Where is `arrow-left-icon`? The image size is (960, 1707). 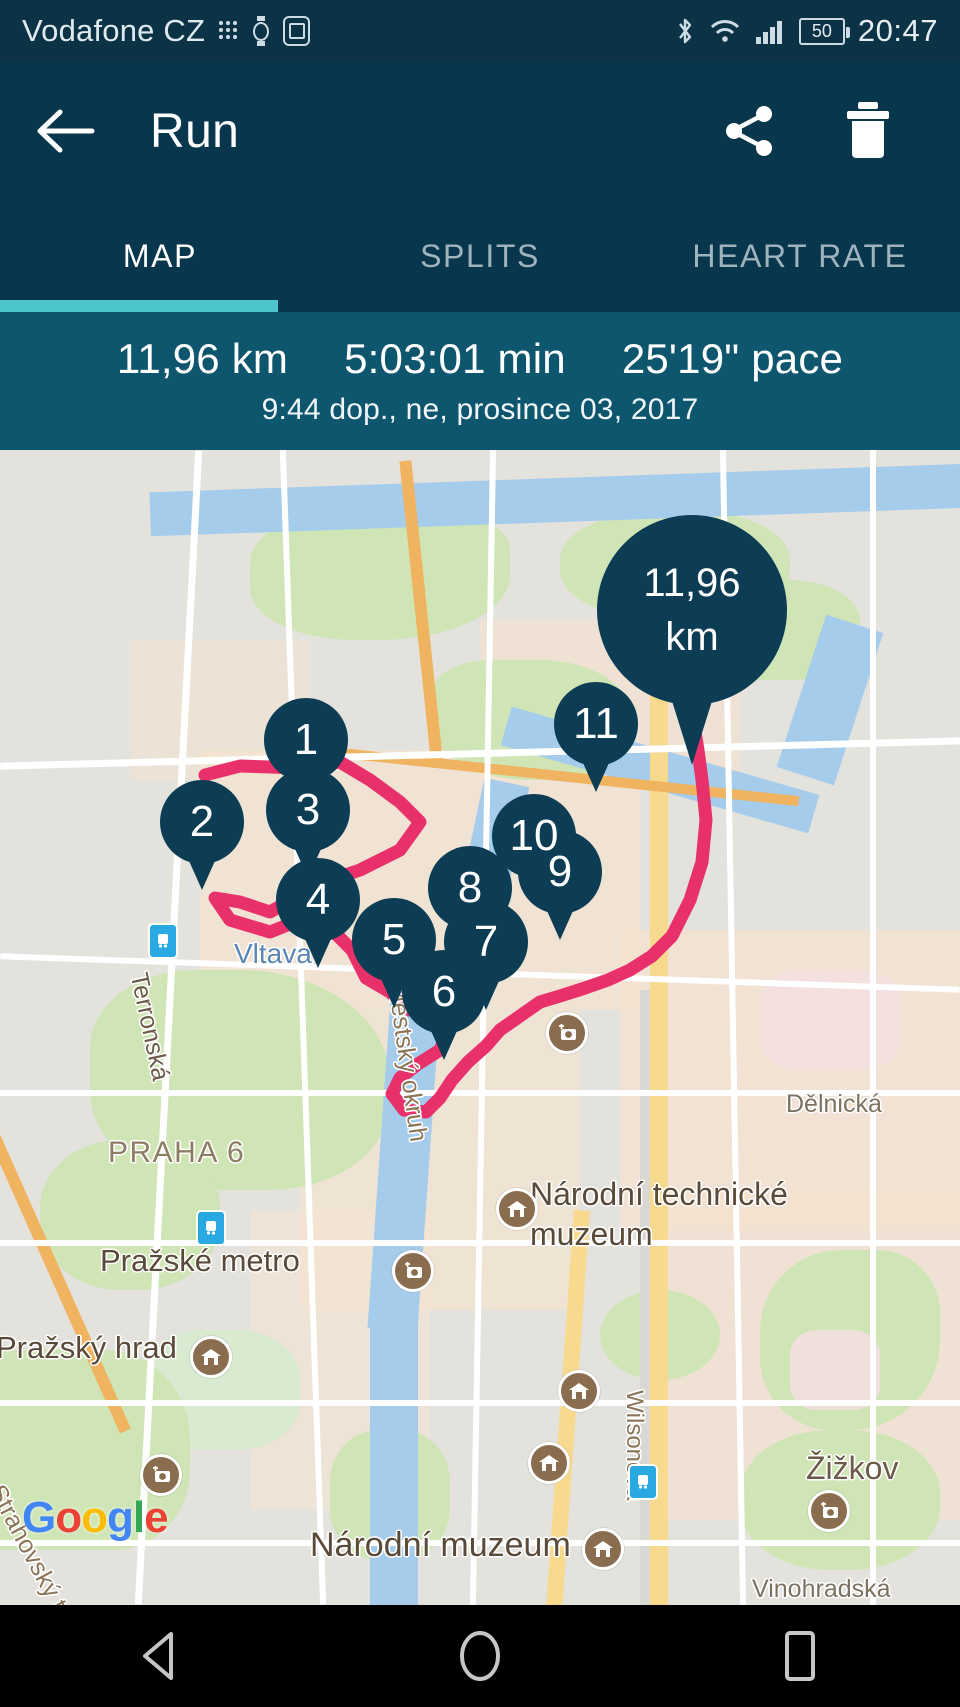 arrow-left-icon is located at coordinates (66, 131).